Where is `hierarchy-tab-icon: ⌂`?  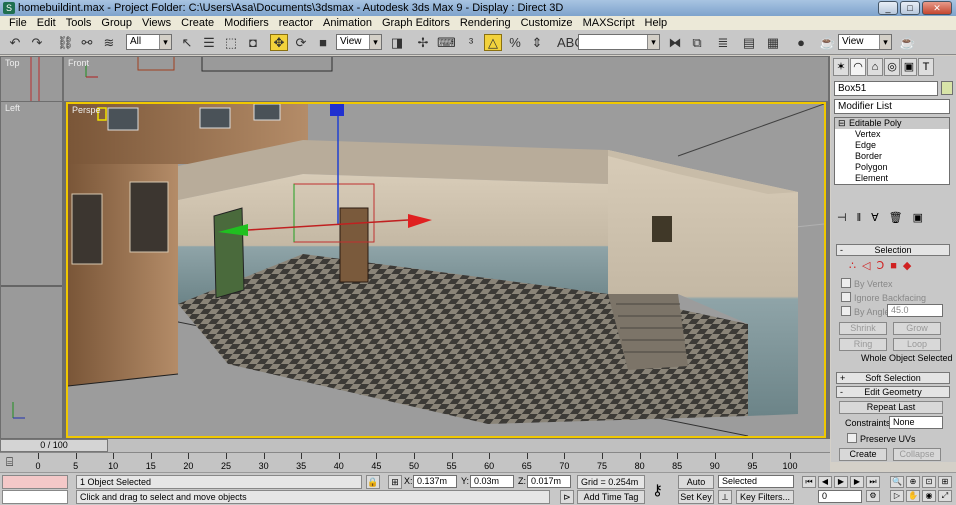 hierarchy-tab-icon: ⌂ is located at coordinates (875, 67).